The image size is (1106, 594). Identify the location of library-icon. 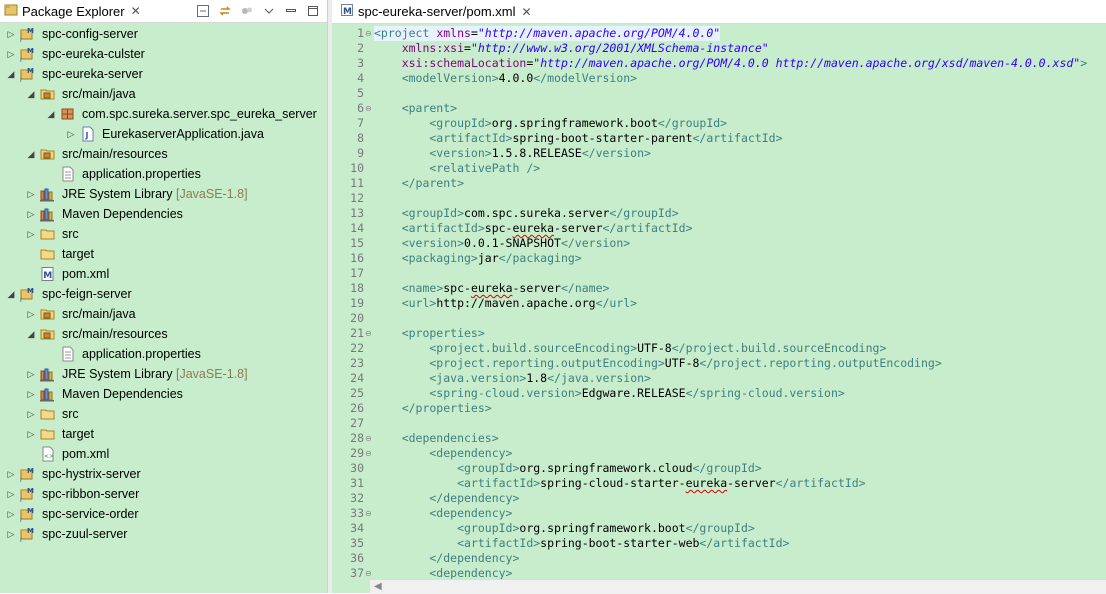
(48, 194).